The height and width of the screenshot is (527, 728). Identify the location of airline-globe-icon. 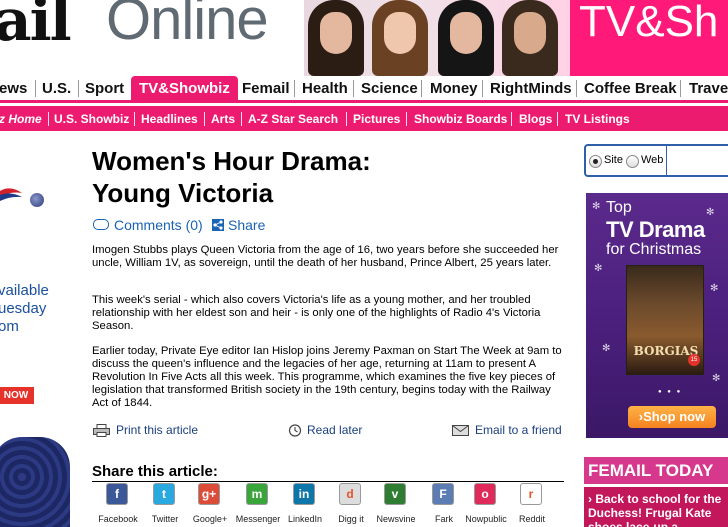
(37, 200).